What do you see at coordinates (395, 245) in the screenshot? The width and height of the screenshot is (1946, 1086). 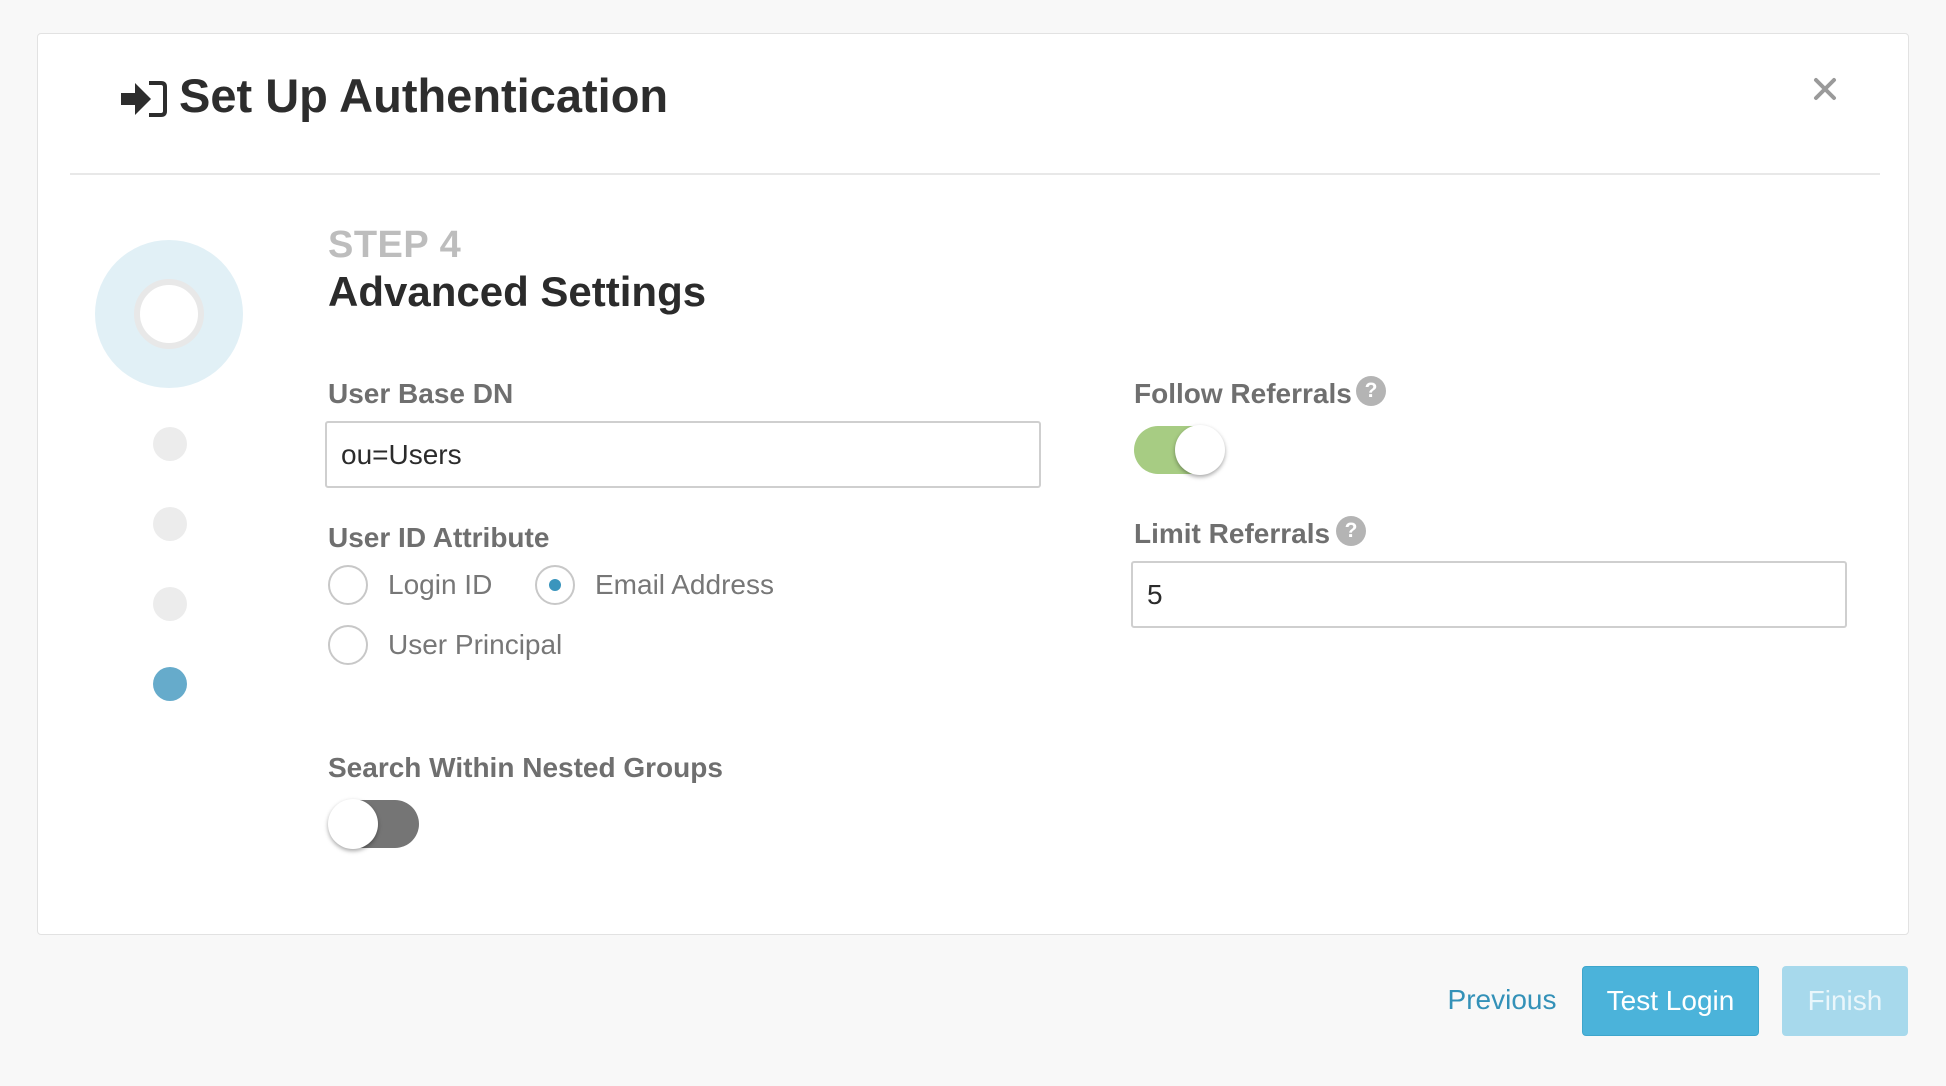 I see `step-label: STEP 4` at bounding box center [395, 245].